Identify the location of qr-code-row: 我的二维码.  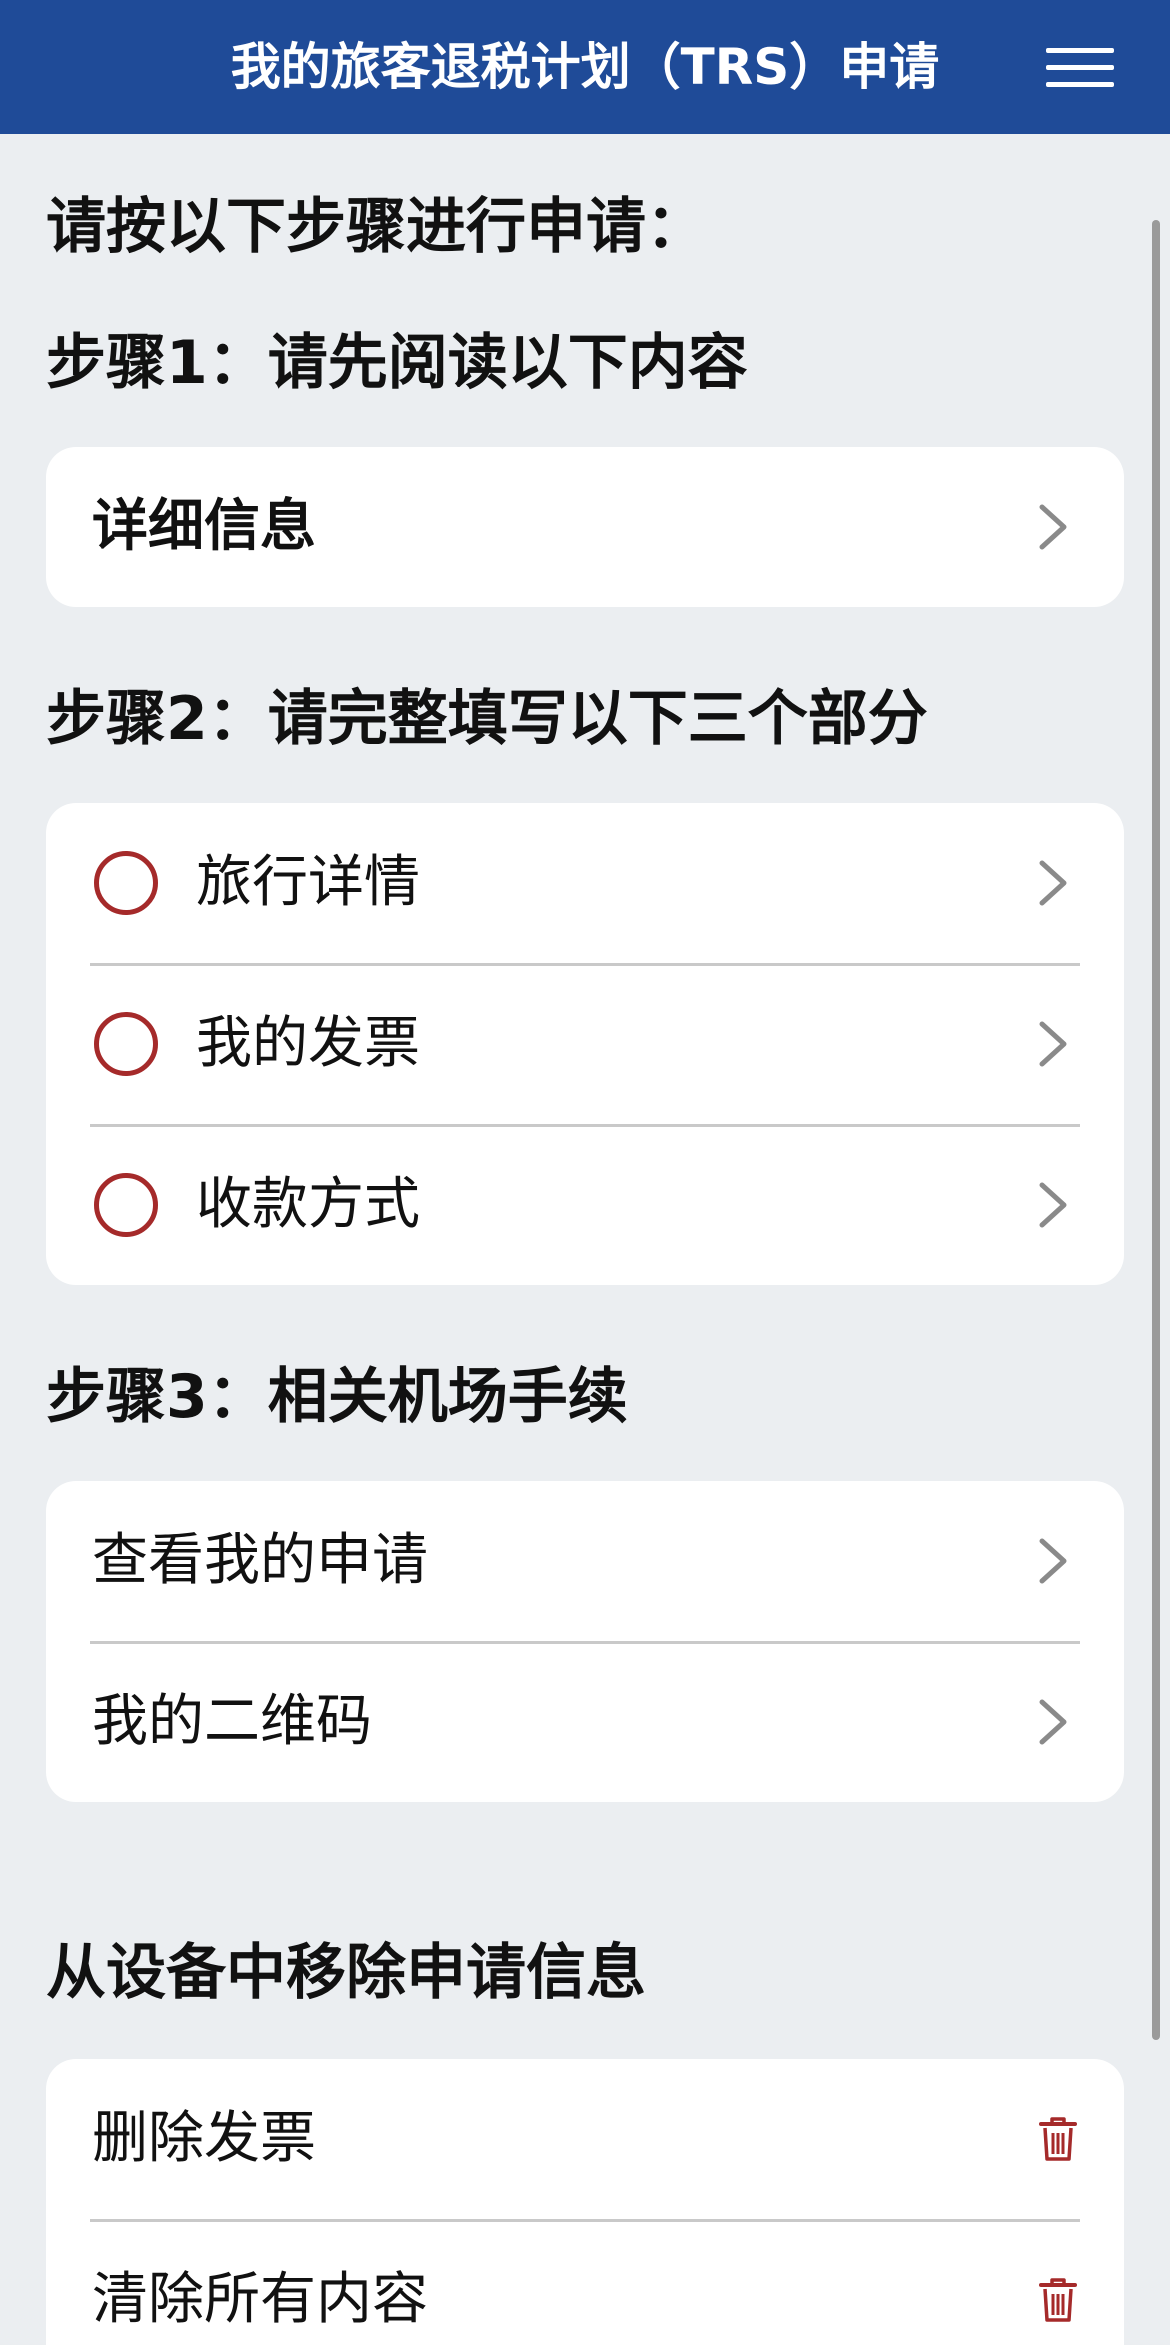
(585, 1722).